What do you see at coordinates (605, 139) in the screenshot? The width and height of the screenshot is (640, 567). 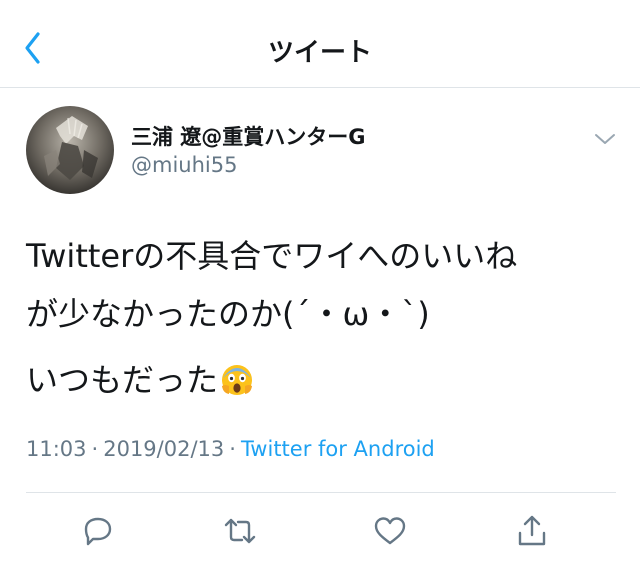 I see `chevron-down-icon` at bounding box center [605, 139].